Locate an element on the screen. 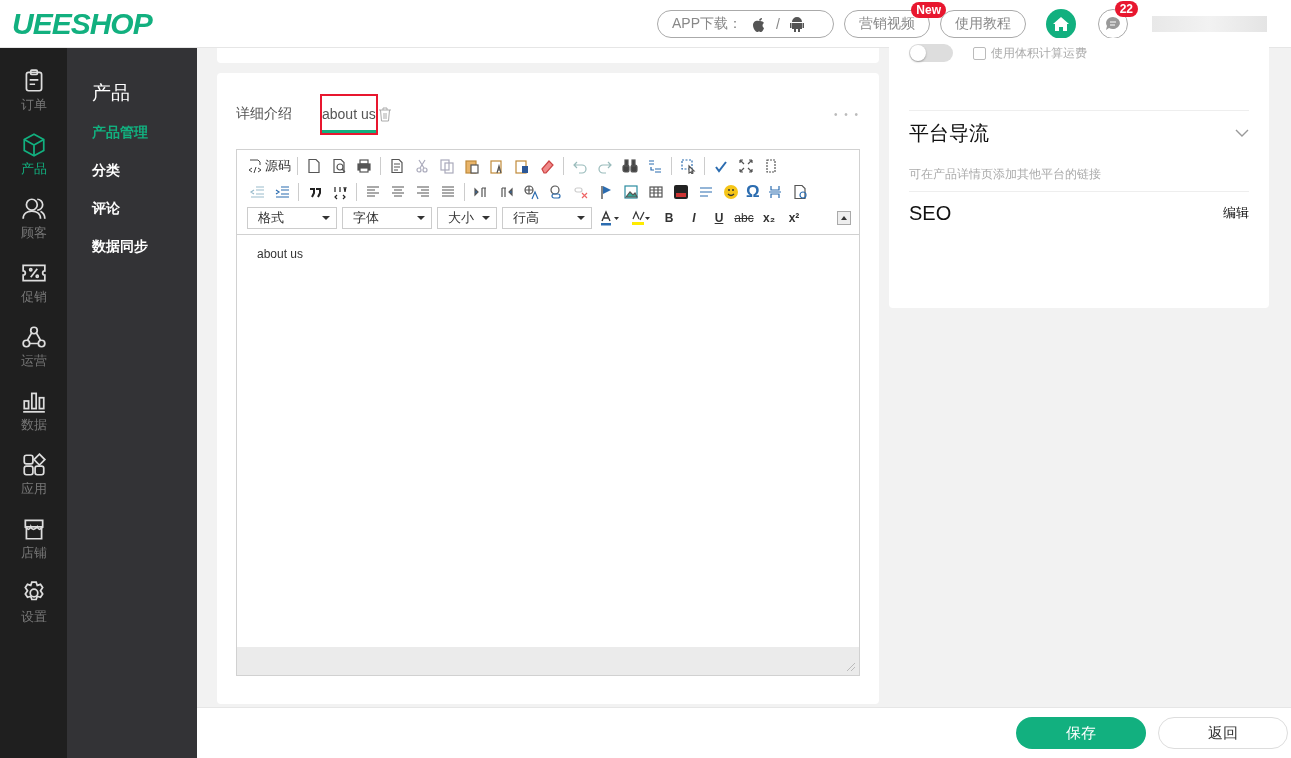 The height and width of the screenshot is (758, 1291). submenu-item: 评论 is located at coordinates (144, 209).